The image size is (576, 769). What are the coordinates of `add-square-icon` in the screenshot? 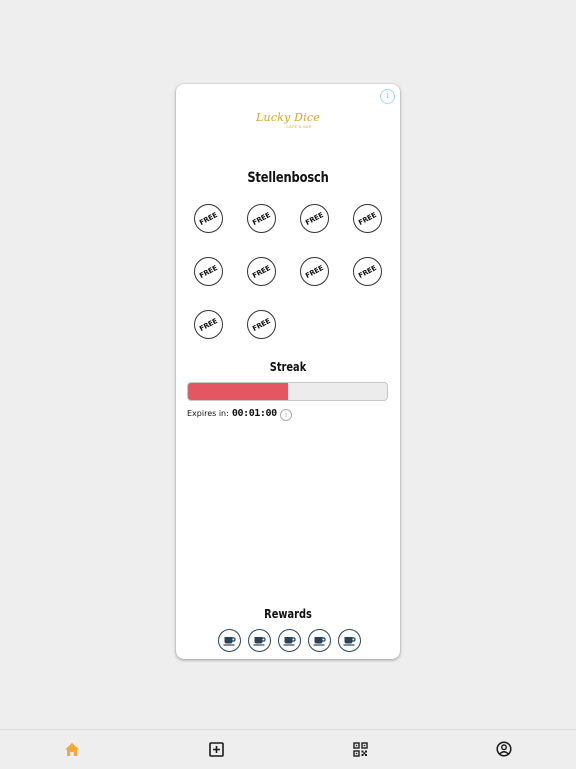 It's located at (216, 749).